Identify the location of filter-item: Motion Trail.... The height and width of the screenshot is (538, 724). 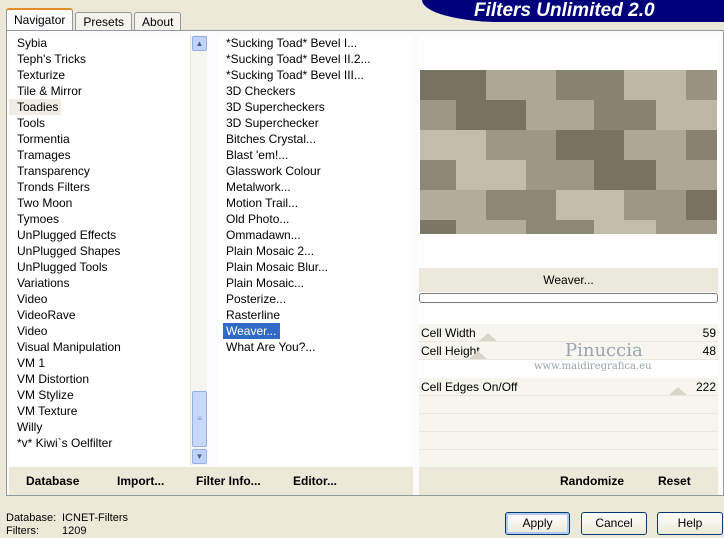
(315, 203).